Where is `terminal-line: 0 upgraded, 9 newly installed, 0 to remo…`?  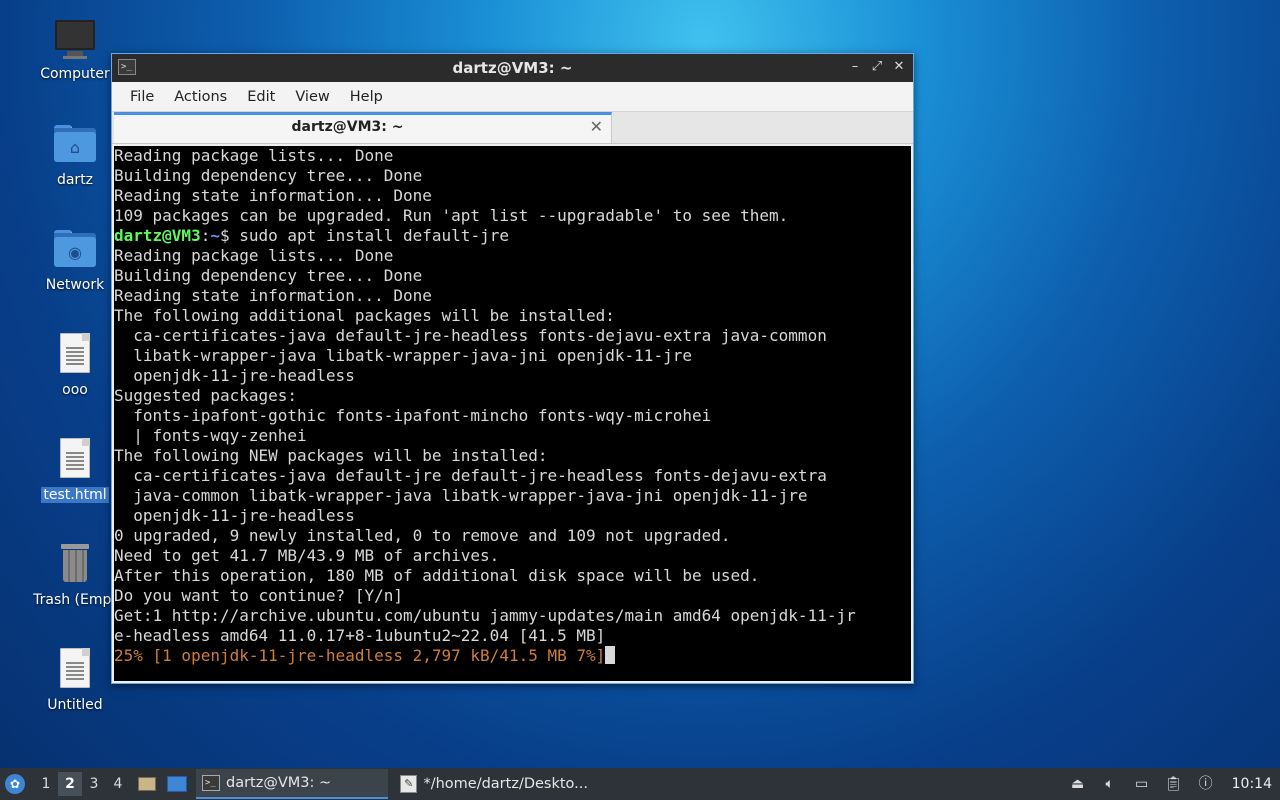
terminal-line: 0 upgraded, 9 newly installed, 0 to remo… is located at coordinates (422, 535).